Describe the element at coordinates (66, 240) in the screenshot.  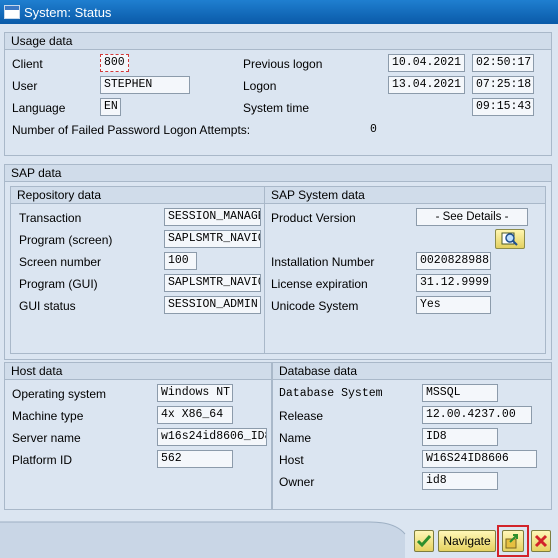
I see `program-screen-label: Program (screen)` at that location.